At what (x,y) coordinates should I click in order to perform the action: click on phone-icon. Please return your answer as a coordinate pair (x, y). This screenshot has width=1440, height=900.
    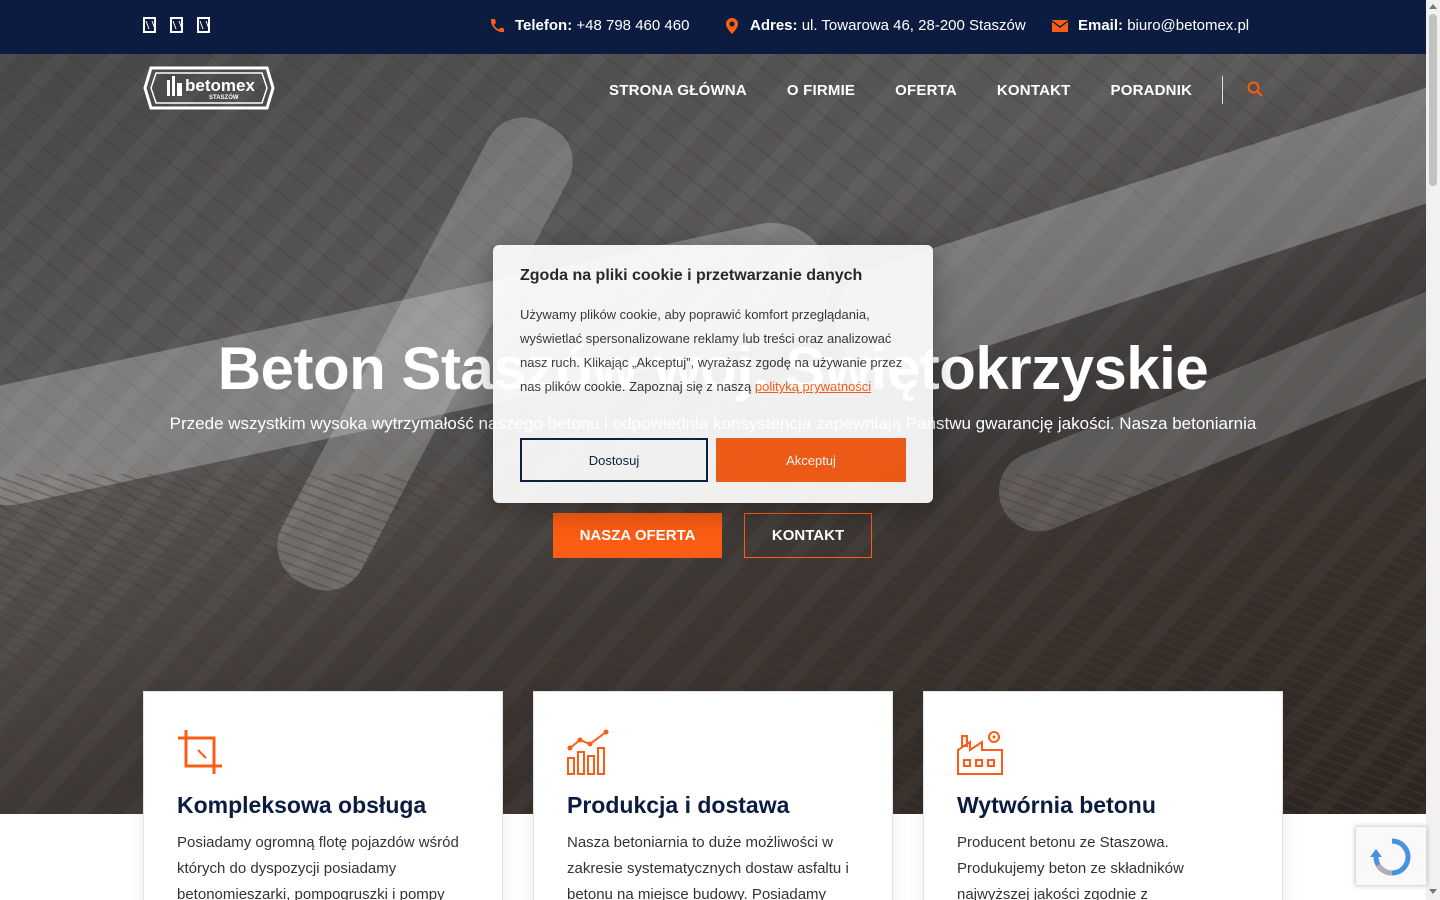
    Looking at the image, I should click on (497, 25).